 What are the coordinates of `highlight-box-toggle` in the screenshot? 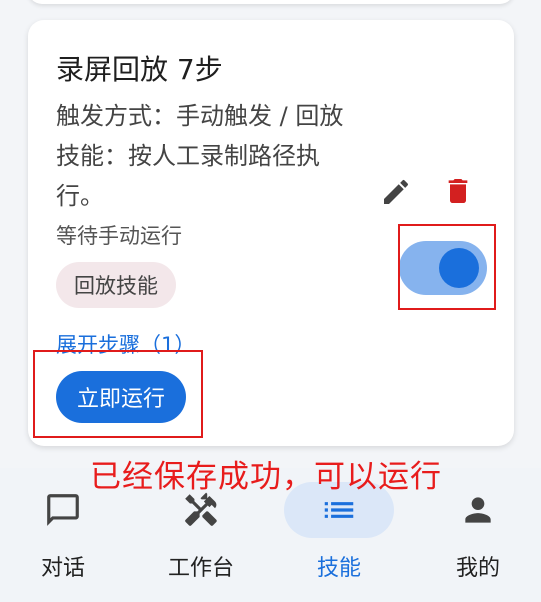 It's located at (447, 267).